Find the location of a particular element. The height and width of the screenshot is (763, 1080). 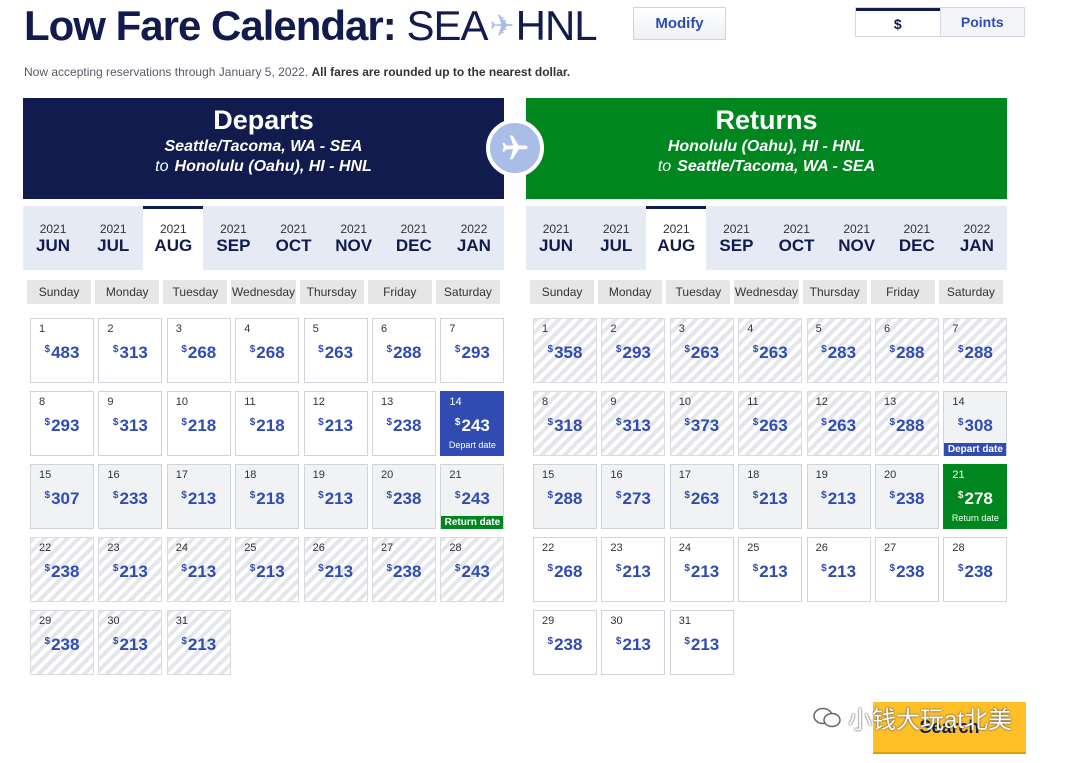

departs-day-cell: 14 $243 Depart date is located at coordinates (472, 423).